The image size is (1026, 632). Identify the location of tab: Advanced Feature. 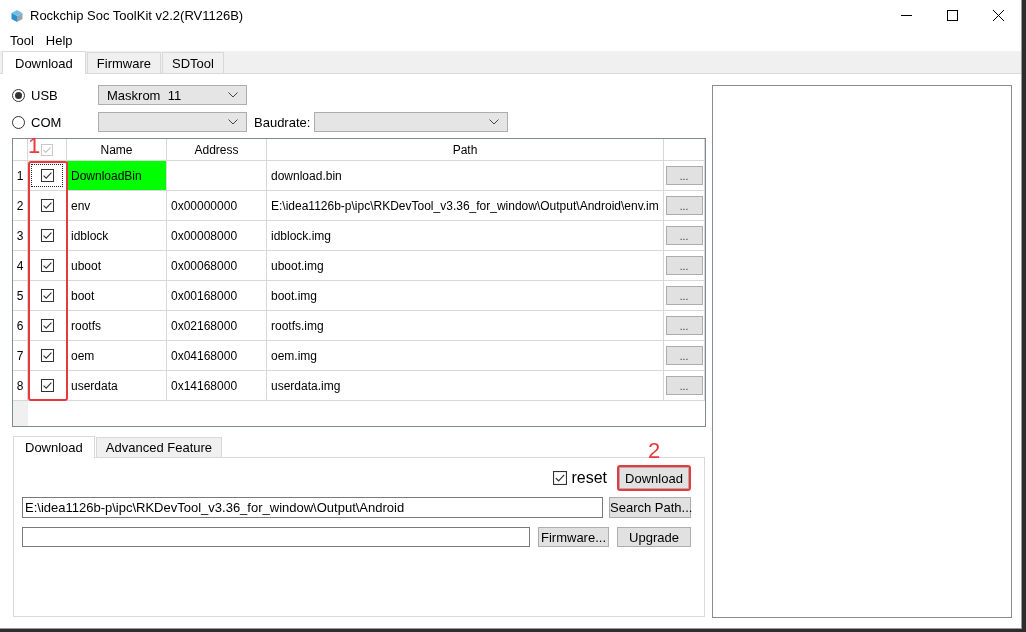
(159, 447).